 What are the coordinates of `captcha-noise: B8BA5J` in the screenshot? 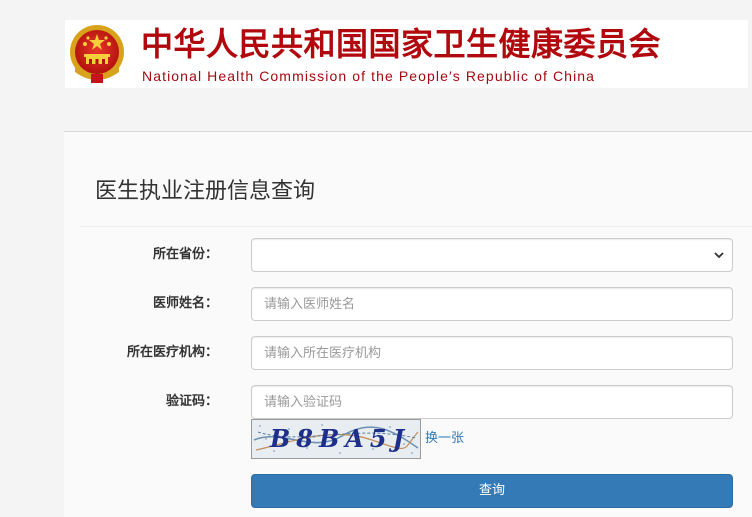 It's located at (336, 439).